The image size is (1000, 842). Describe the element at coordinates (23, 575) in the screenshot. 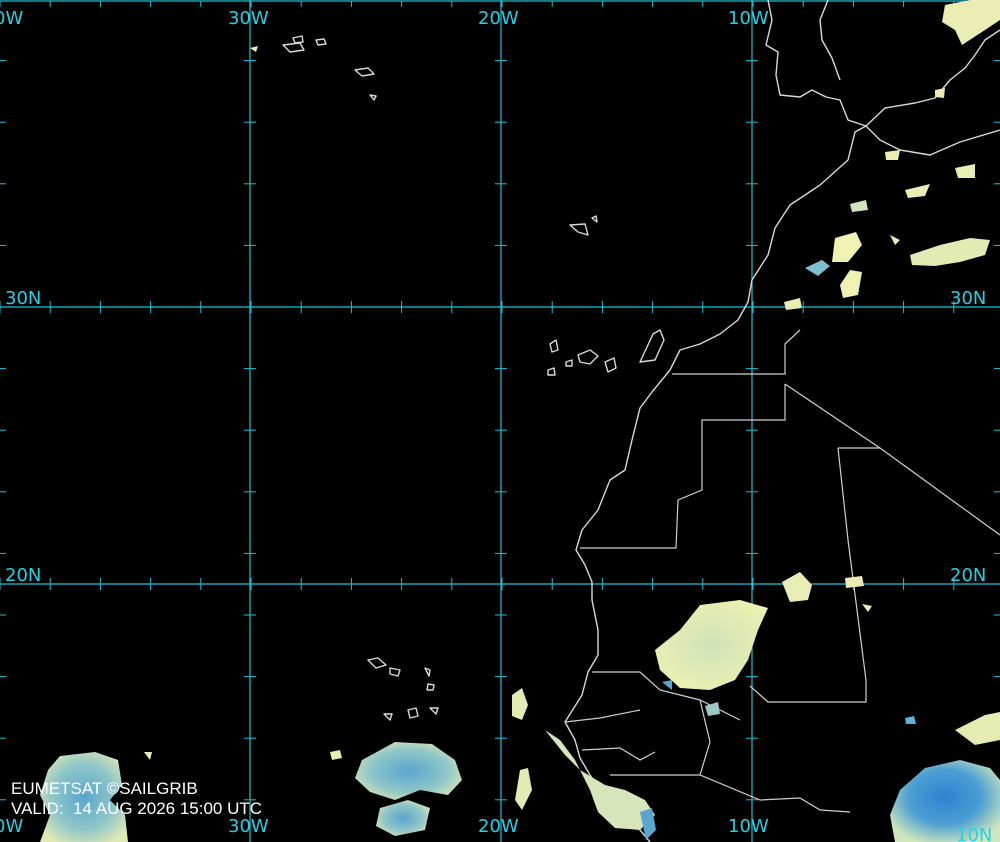

I see `lat-label-left-1: 20N` at that location.